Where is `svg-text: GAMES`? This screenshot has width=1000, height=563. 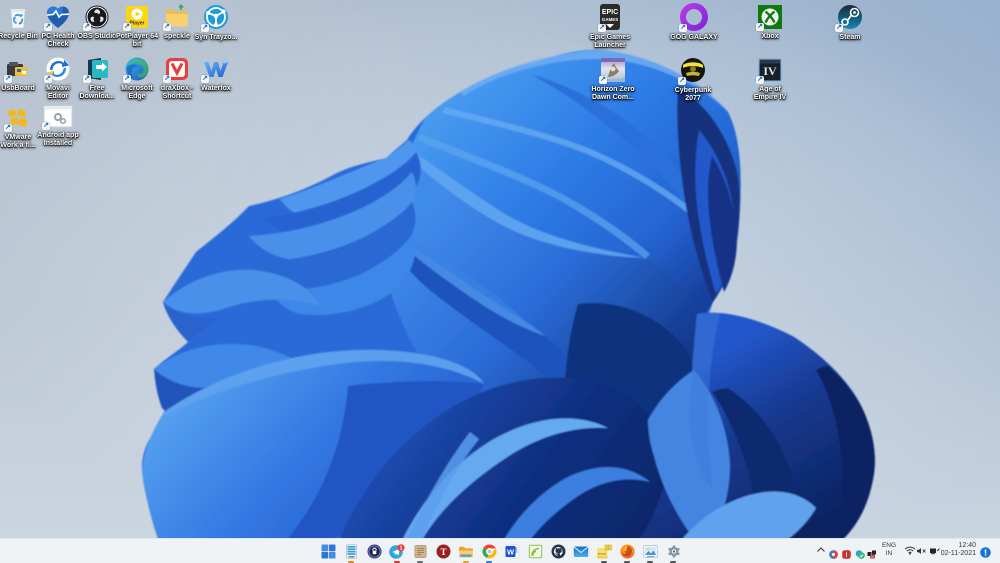 svg-text: GAMES is located at coordinates (610, 19).